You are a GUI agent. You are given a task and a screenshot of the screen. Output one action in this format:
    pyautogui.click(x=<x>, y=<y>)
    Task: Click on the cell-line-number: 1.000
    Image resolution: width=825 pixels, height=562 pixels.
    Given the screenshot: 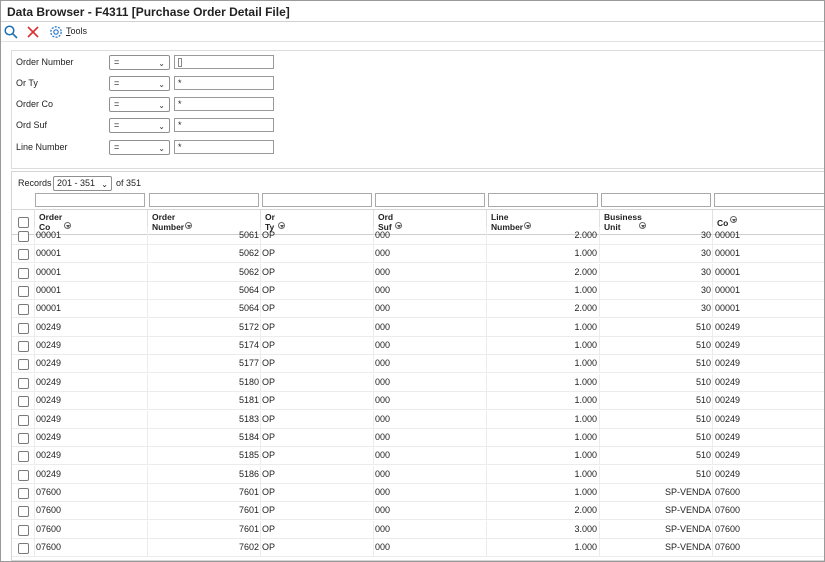 What is the action you would take?
    pyautogui.click(x=585, y=418)
    